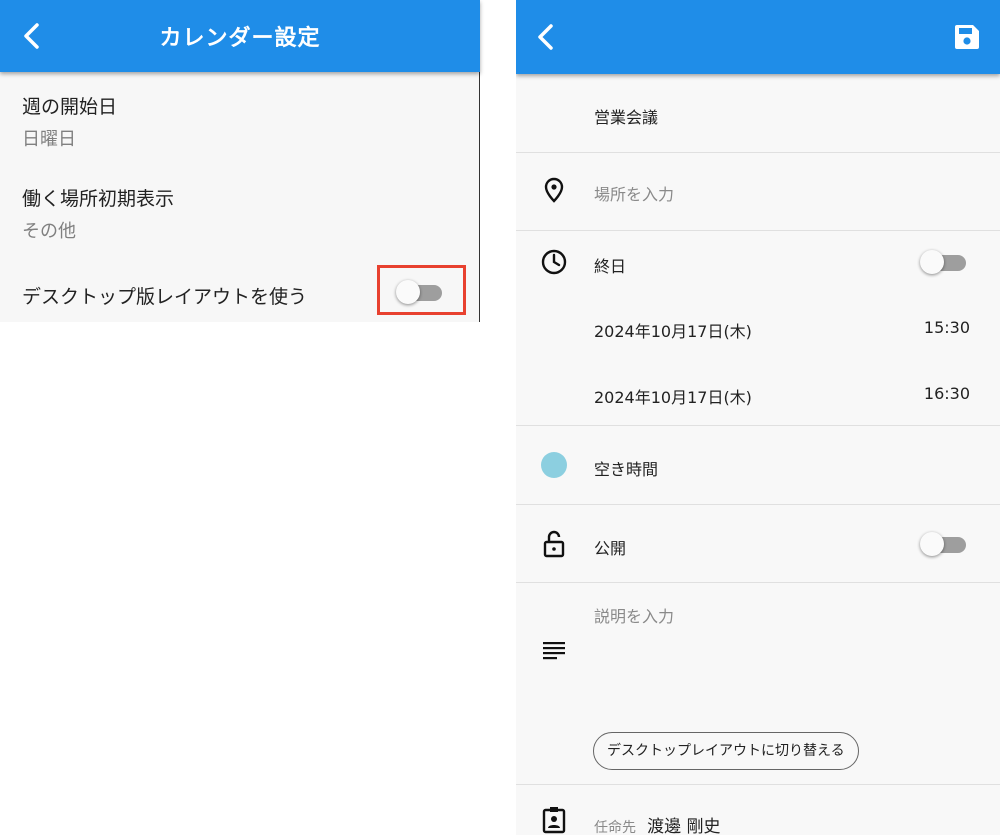 The image size is (1000, 835). Describe the element at coordinates (634, 615) in the screenshot. I see `description-input: 説明を入力` at that location.